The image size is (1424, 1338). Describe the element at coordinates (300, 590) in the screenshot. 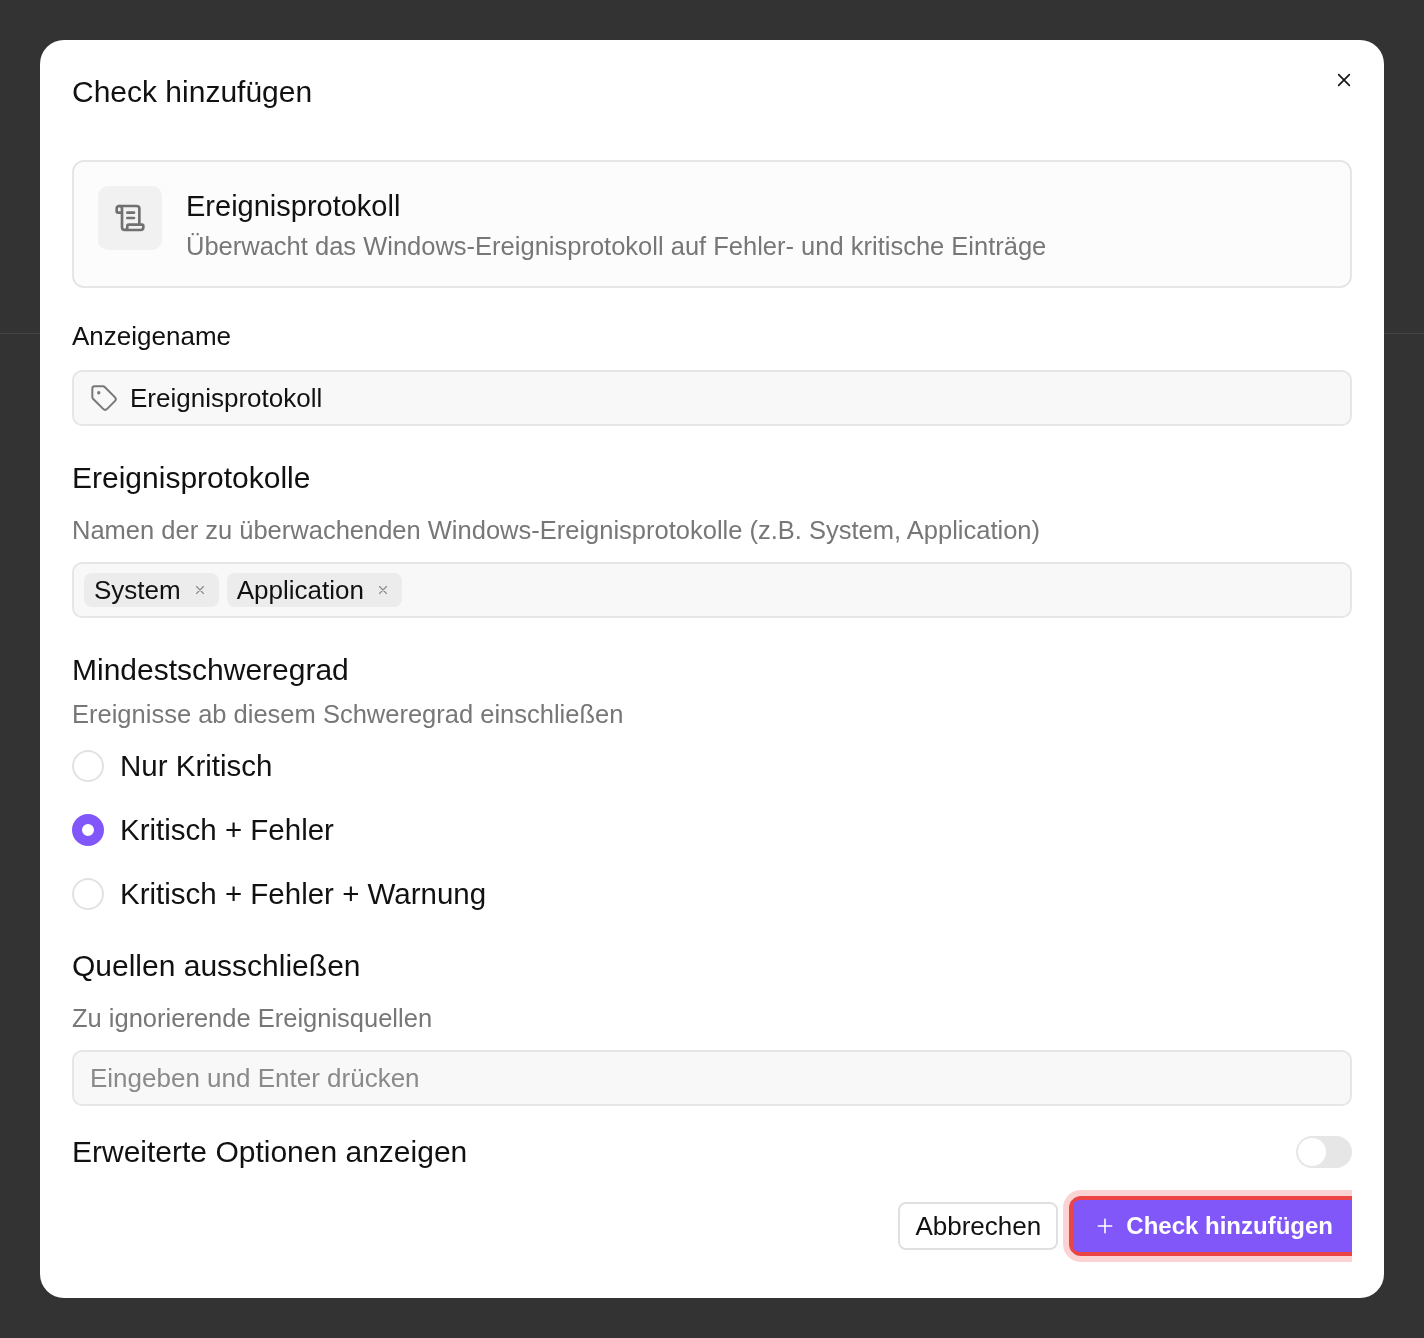

I see `chip-label: Application` at that location.